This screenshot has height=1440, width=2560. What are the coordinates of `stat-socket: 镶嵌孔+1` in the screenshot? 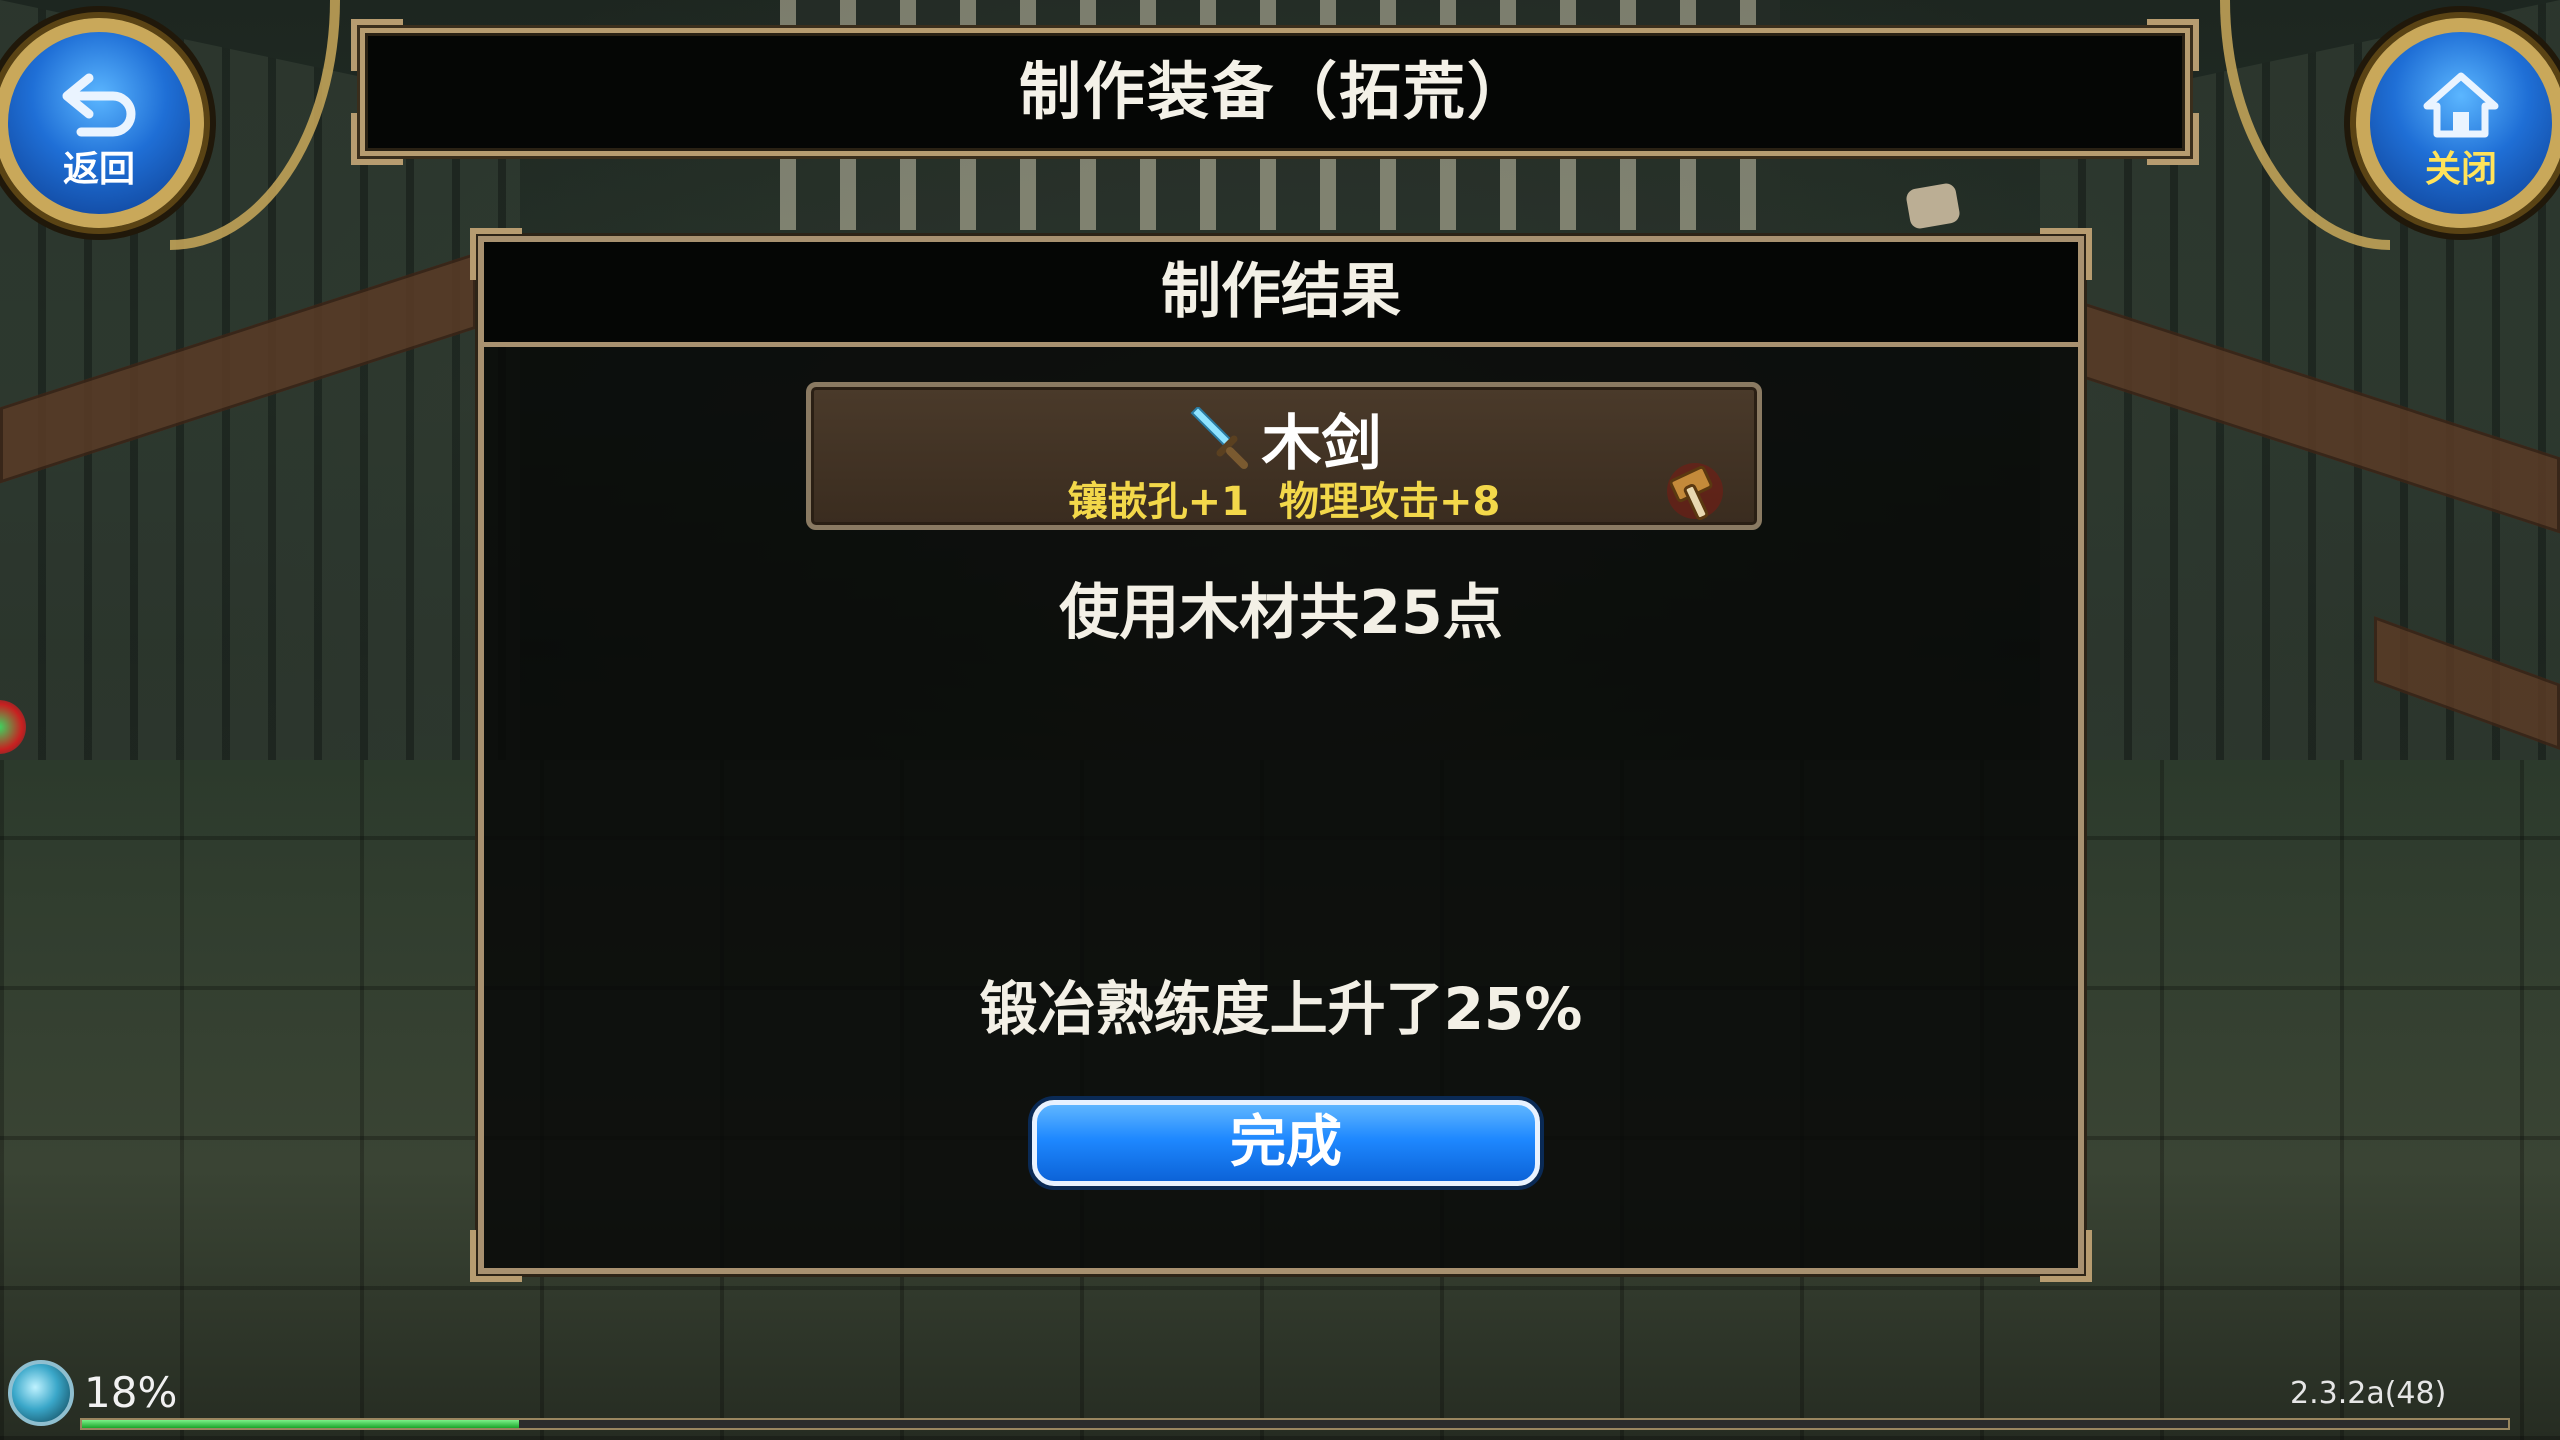 It's located at (1158, 502).